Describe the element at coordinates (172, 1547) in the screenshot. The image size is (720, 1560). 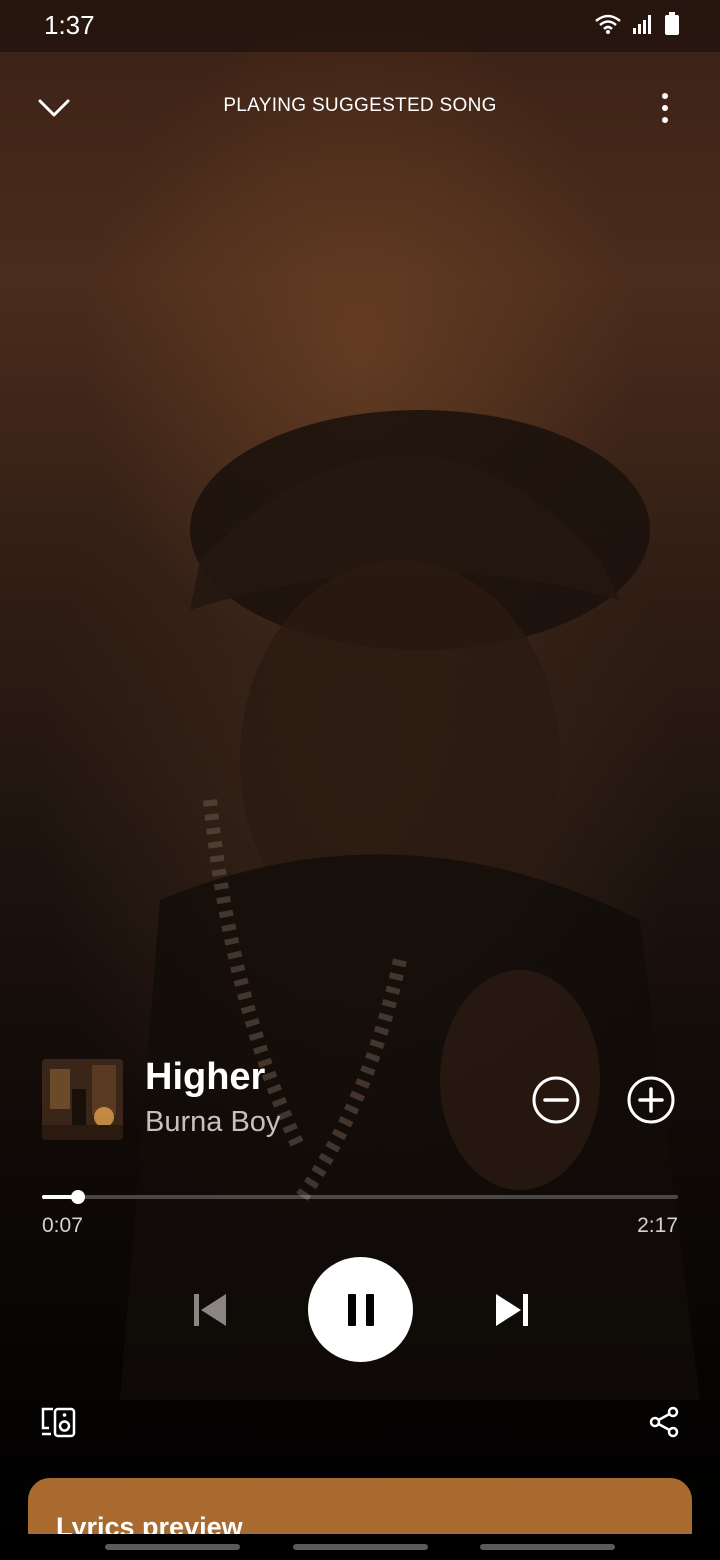
I see `nav-recents` at that location.